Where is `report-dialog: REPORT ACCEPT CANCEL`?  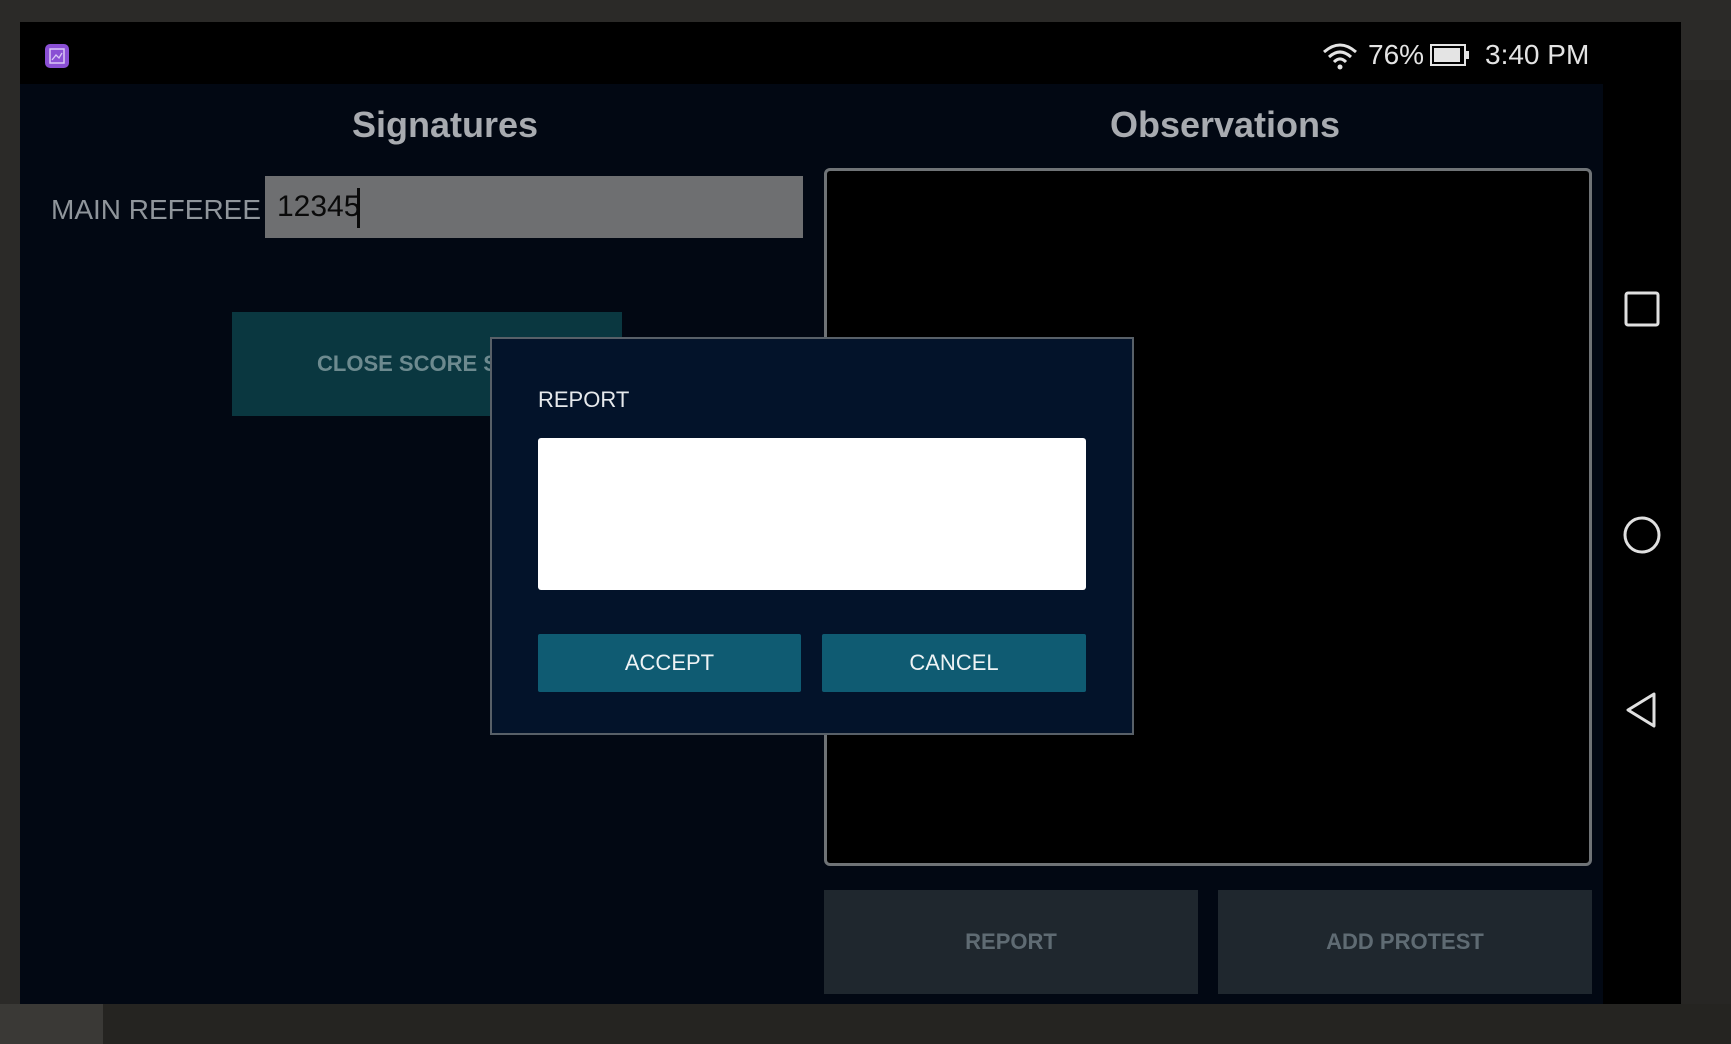
report-dialog: REPORT ACCEPT CANCEL is located at coordinates (812, 536).